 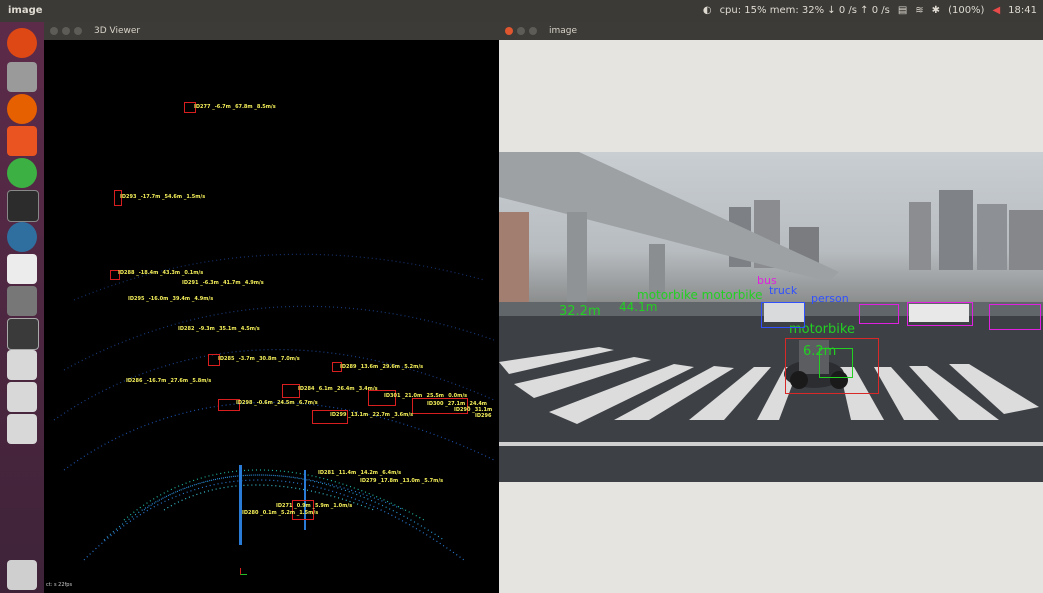 I want to click on object-label: ID279 _17.8m _13.0m _5.7m/s, so click(x=402, y=481).